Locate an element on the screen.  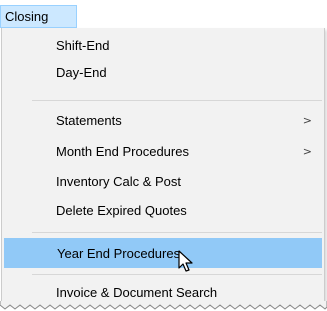
menu-item-label: Year End Procedures is located at coordinates (119, 253).